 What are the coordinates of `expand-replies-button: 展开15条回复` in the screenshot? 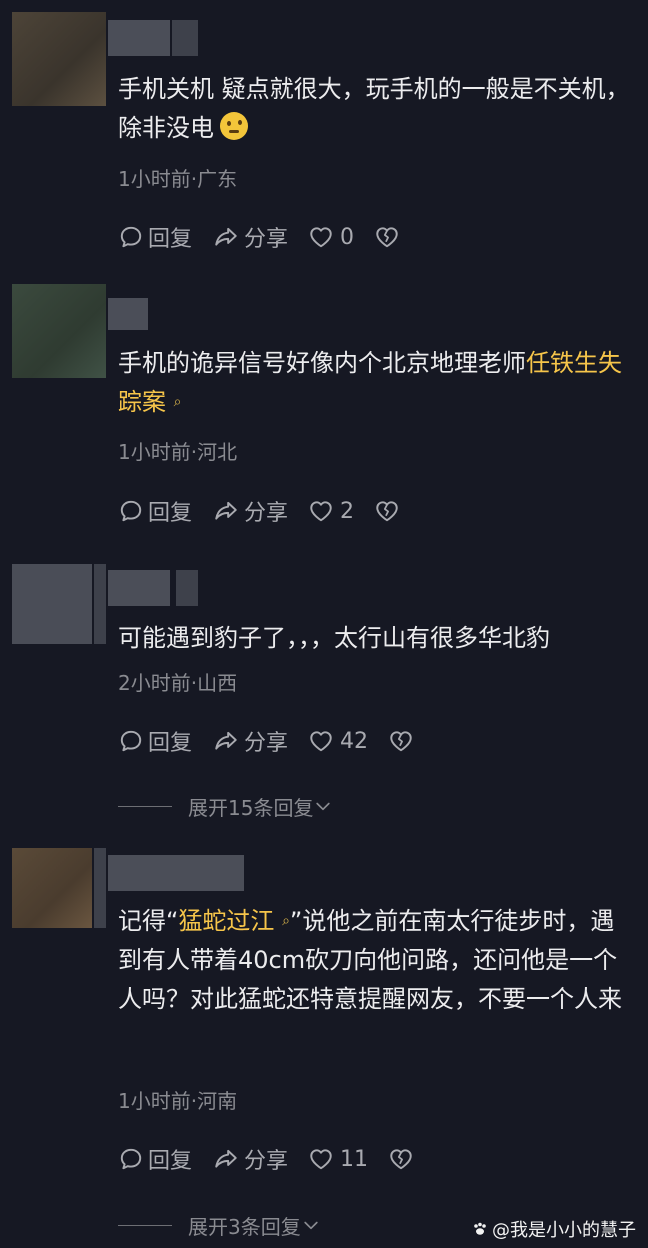 It's located at (225, 806).